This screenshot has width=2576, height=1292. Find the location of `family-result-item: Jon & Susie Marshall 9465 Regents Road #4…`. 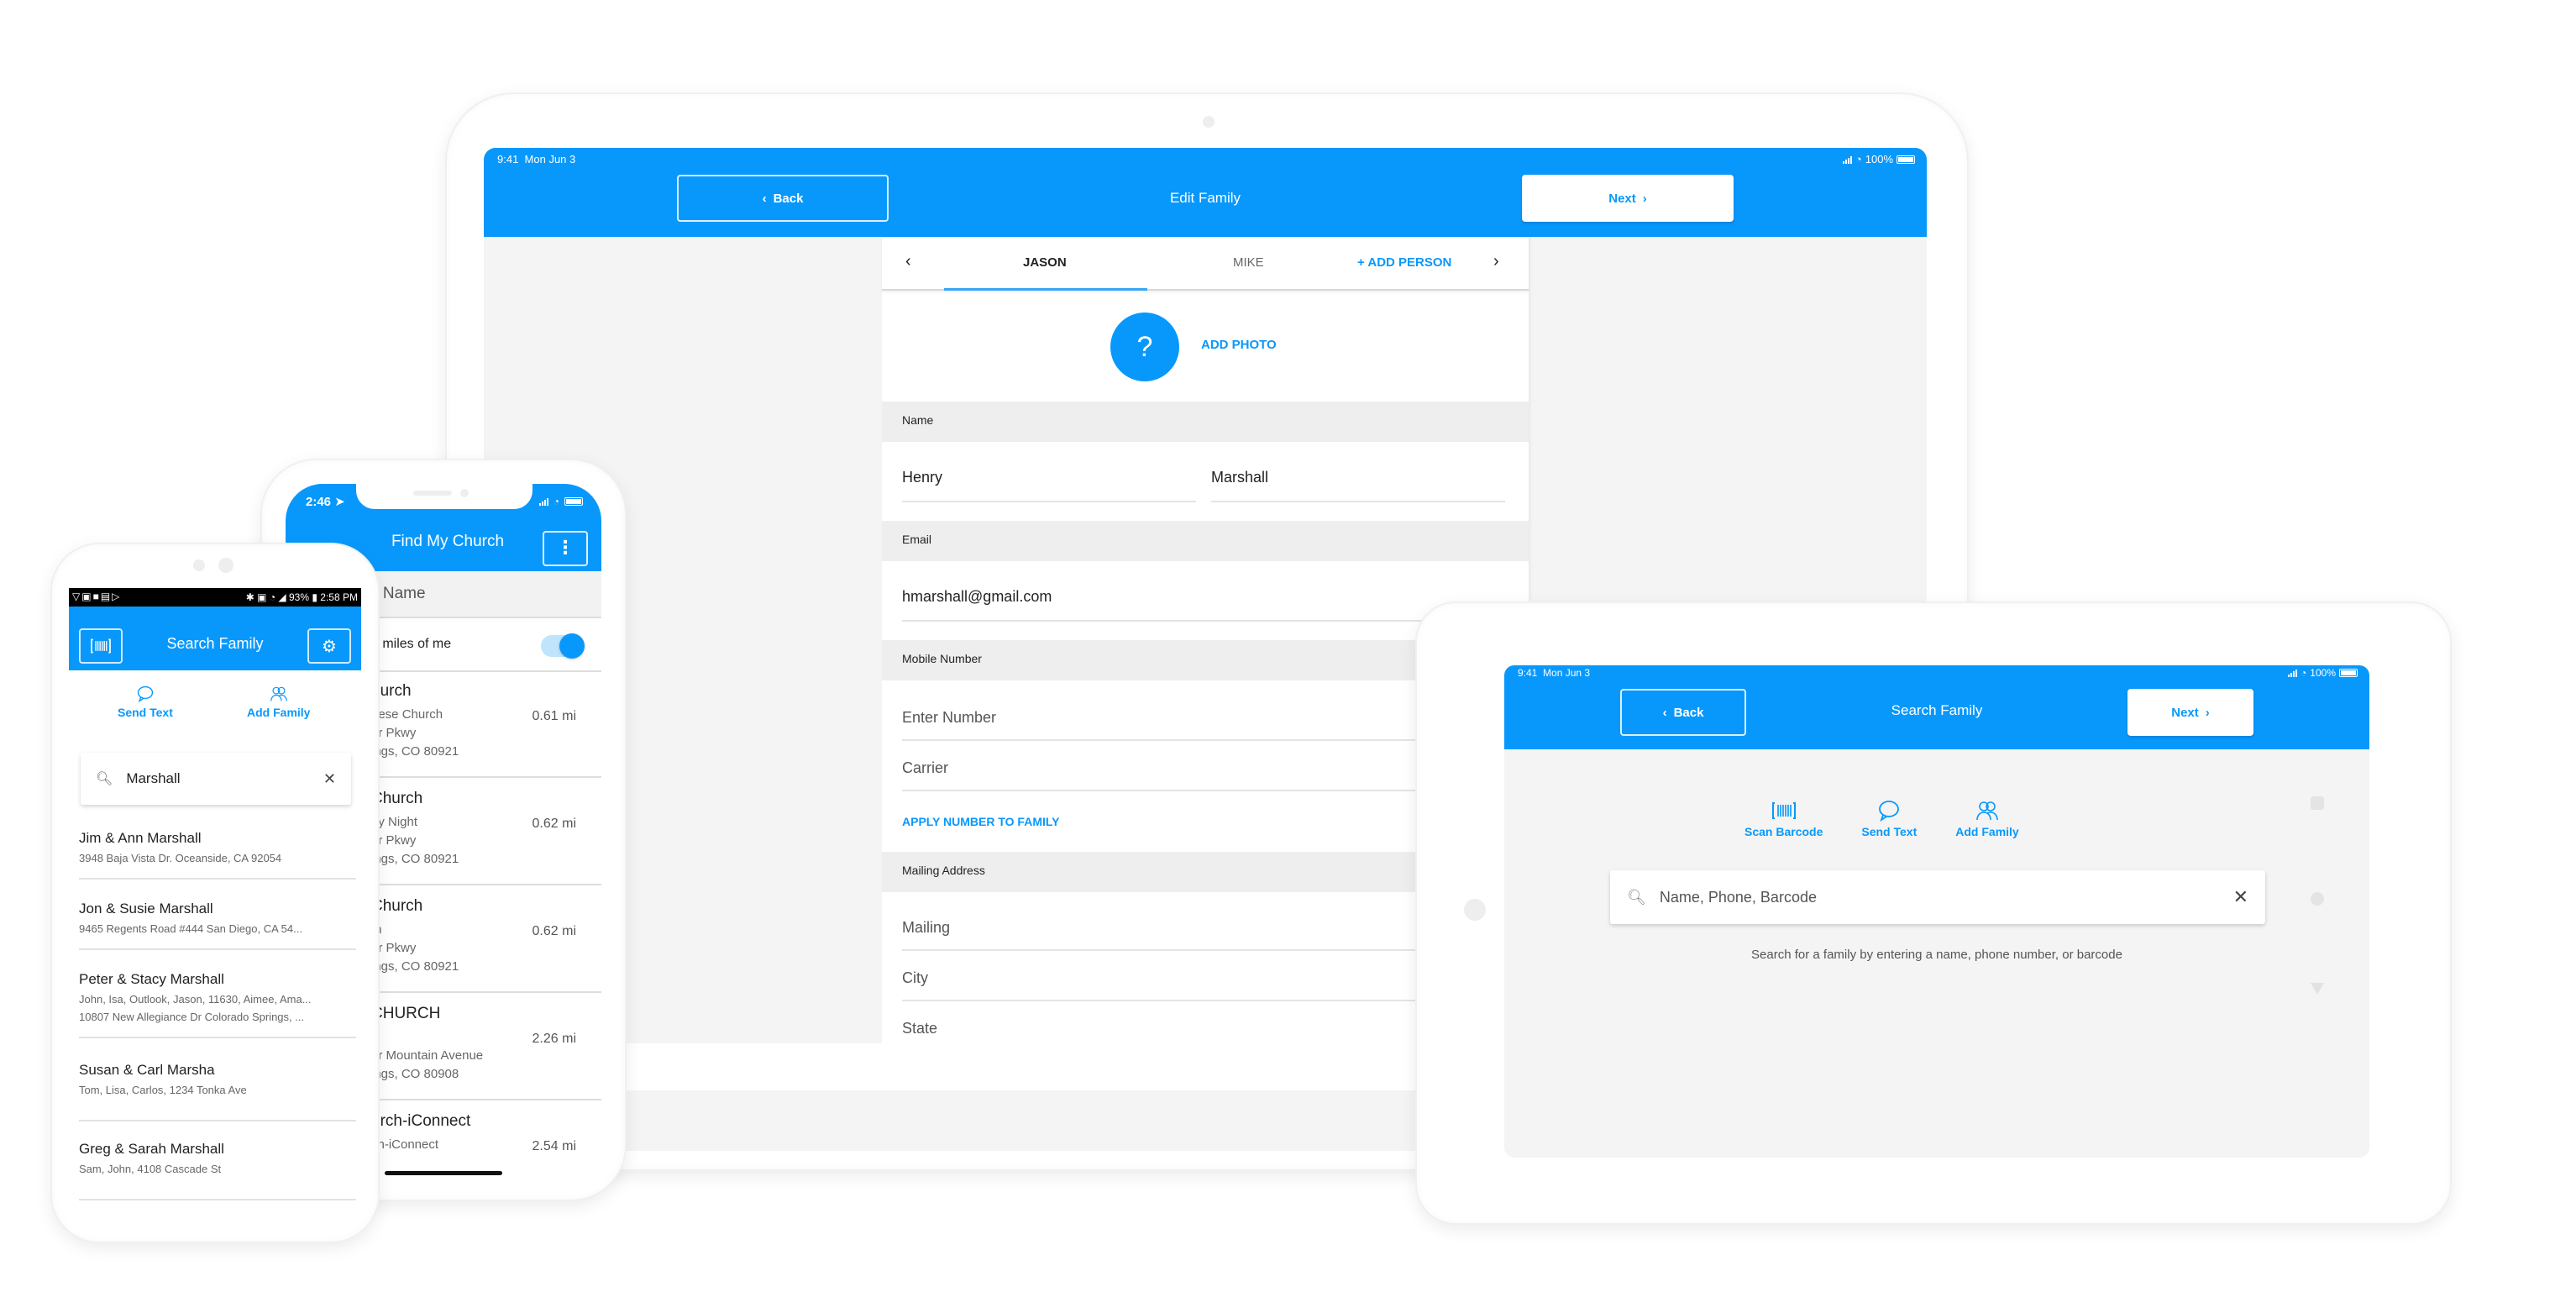

family-result-item: Jon & Susie Marshall 9465 Regents Road #4… is located at coordinates (217, 922).